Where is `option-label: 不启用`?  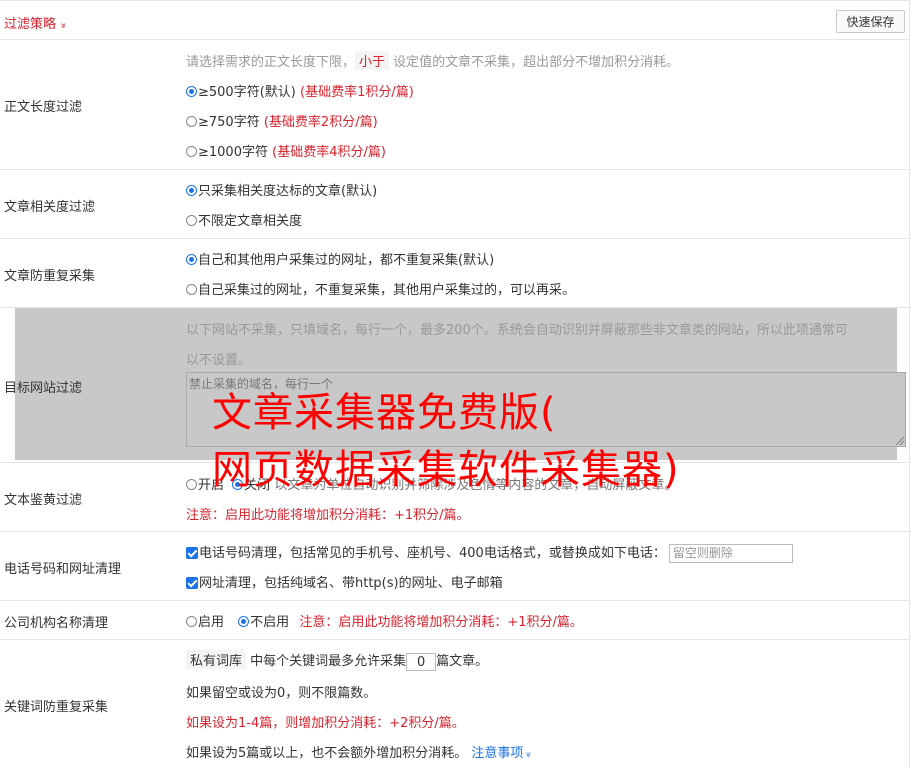 option-label: 不启用 is located at coordinates (270, 622).